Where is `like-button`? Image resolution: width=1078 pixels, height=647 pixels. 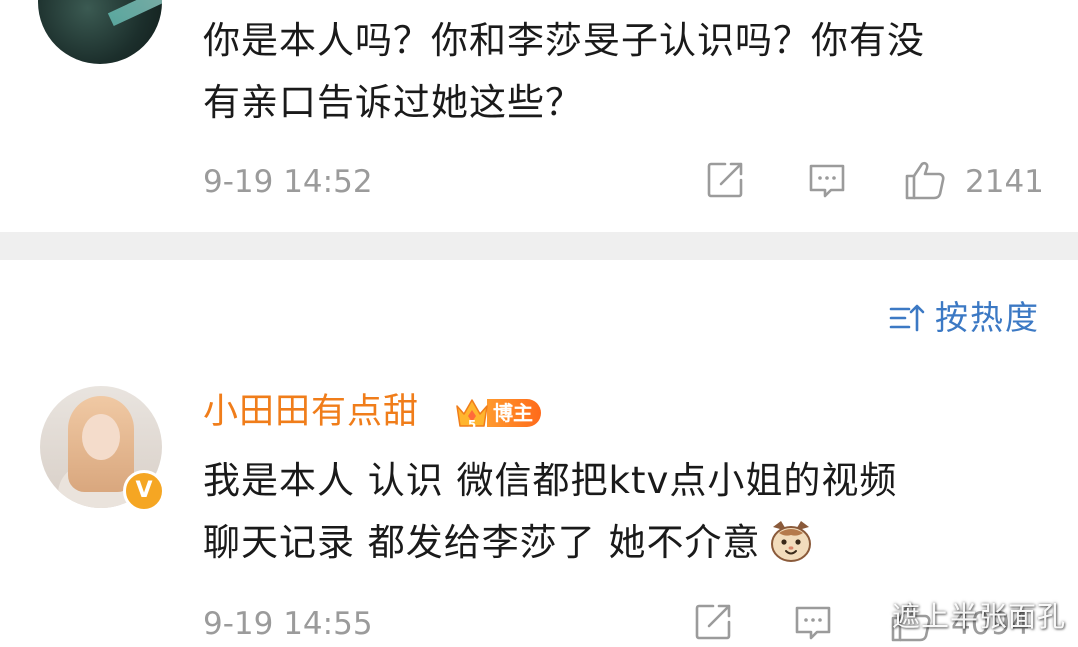 like-button is located at coordinates (925, 180).